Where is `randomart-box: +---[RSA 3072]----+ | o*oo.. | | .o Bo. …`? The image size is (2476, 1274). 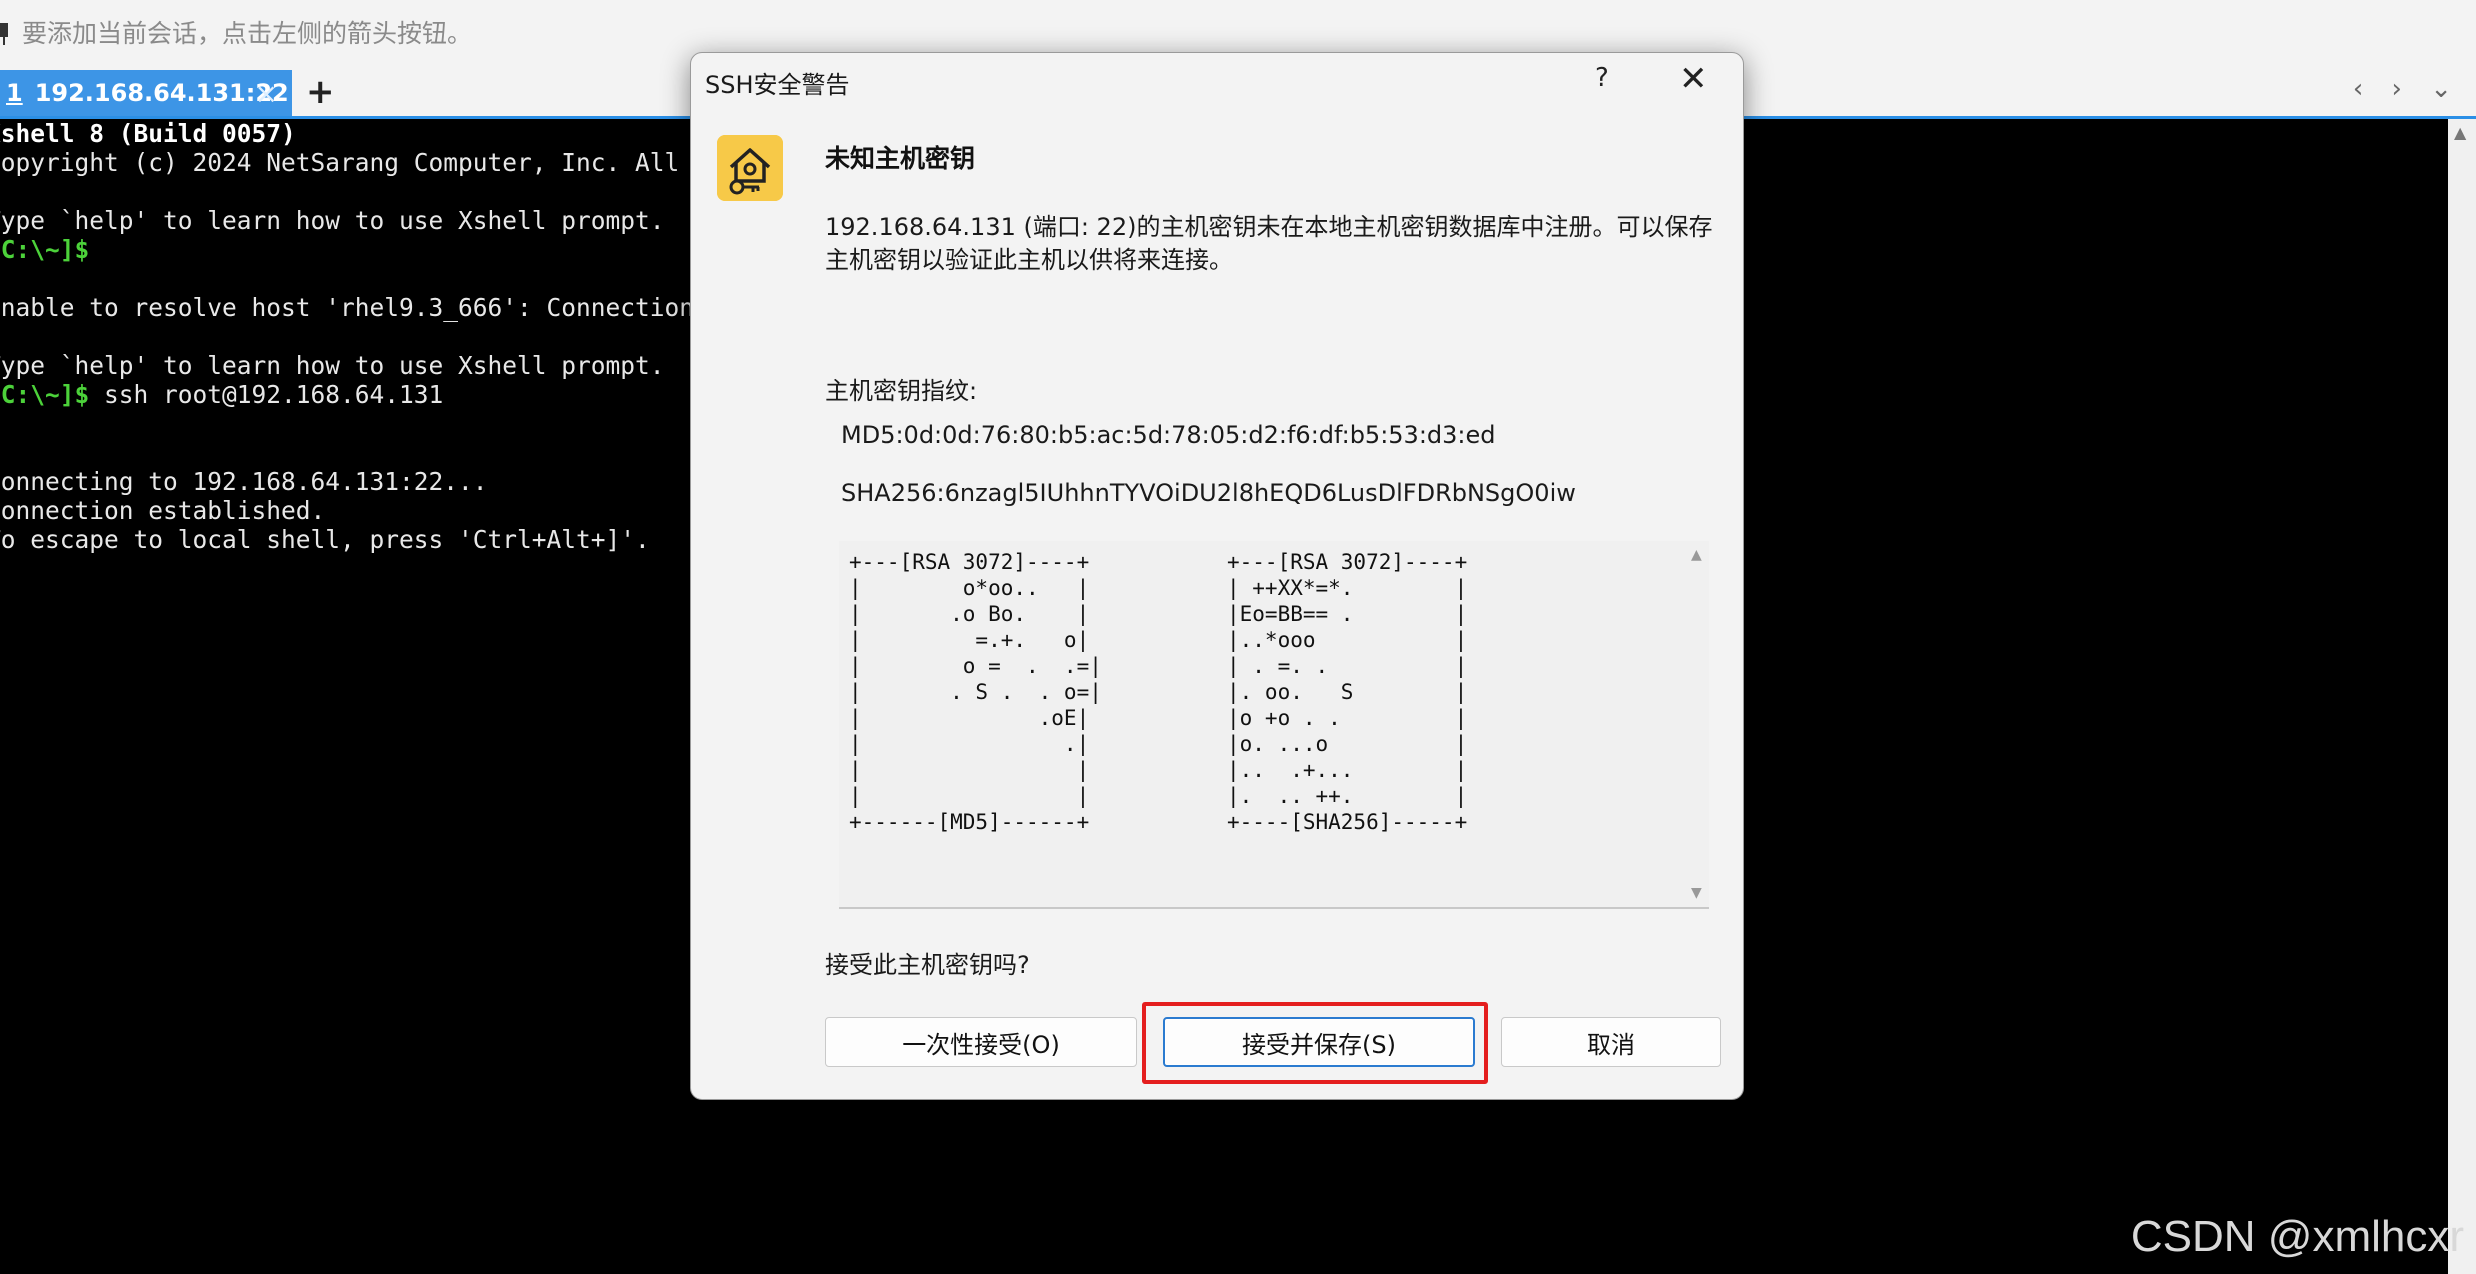
randomart-box: +---[RSA 3072]----+ | o*oo.. | | .o Bo. … is located at coordinates (1274, 725).